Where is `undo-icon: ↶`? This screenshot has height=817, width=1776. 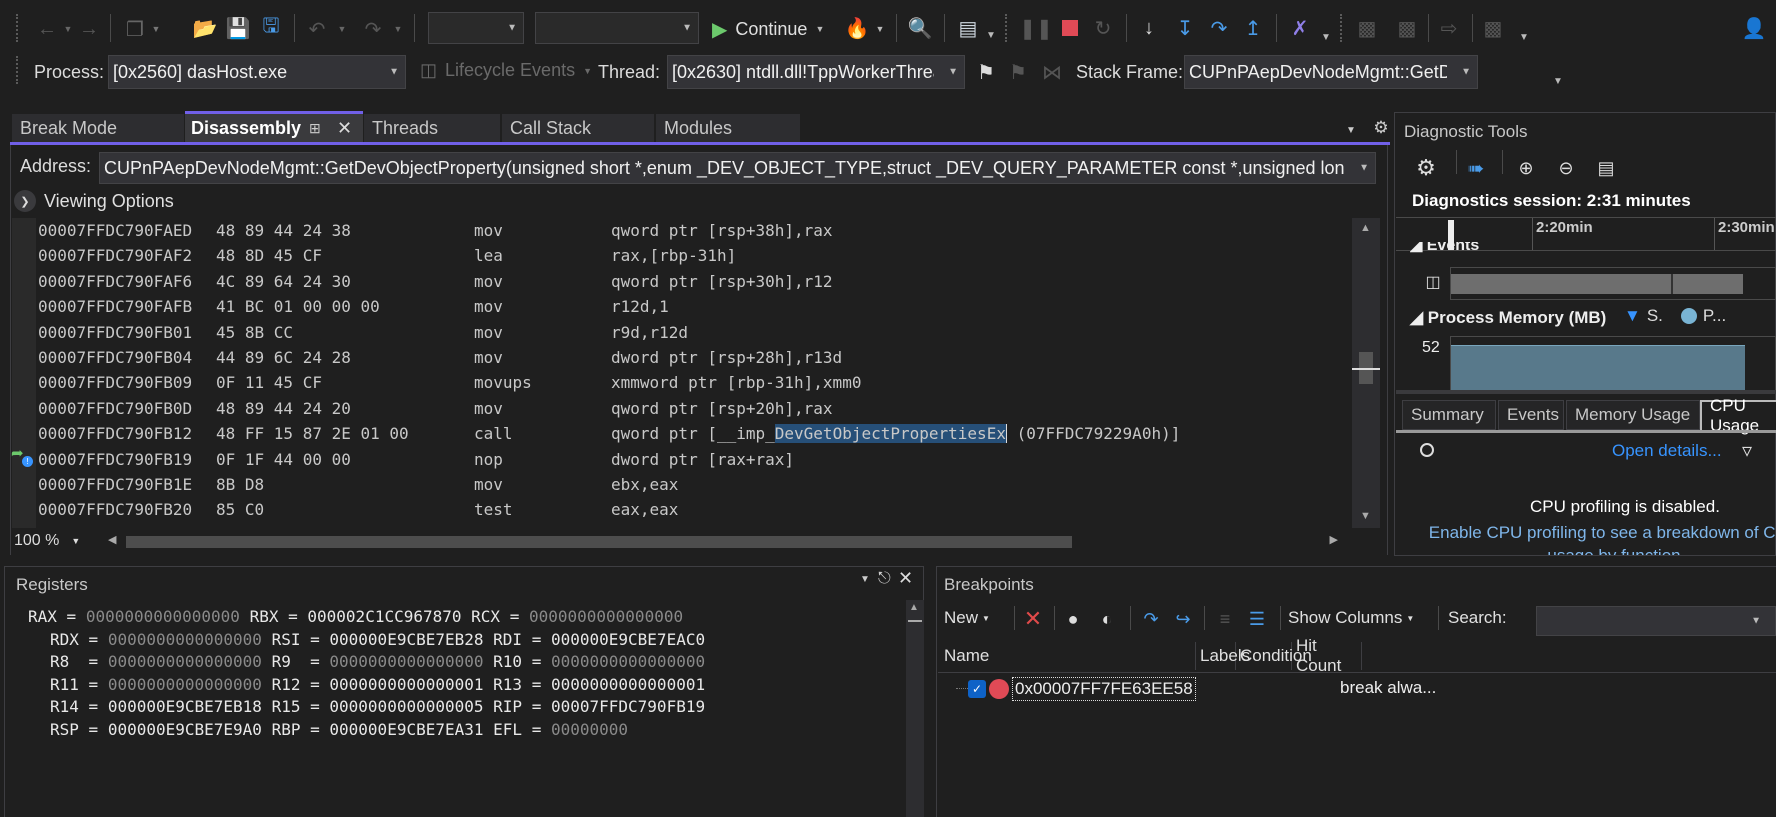
undo-icon: ↶ is located at coordinates (317, 29).